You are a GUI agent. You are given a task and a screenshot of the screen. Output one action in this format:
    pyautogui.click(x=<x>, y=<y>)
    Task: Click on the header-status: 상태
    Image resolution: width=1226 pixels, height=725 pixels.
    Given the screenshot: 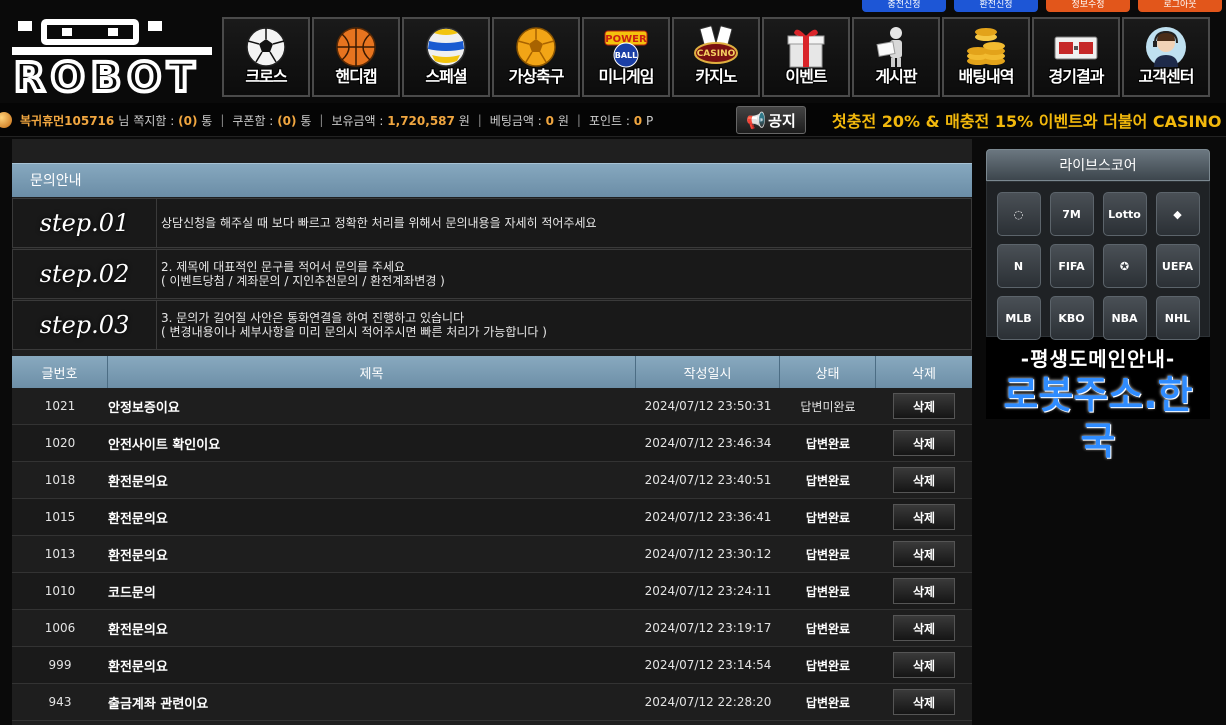 What is the action you would take?
    pyautogui.click(x=828, y=372)
    